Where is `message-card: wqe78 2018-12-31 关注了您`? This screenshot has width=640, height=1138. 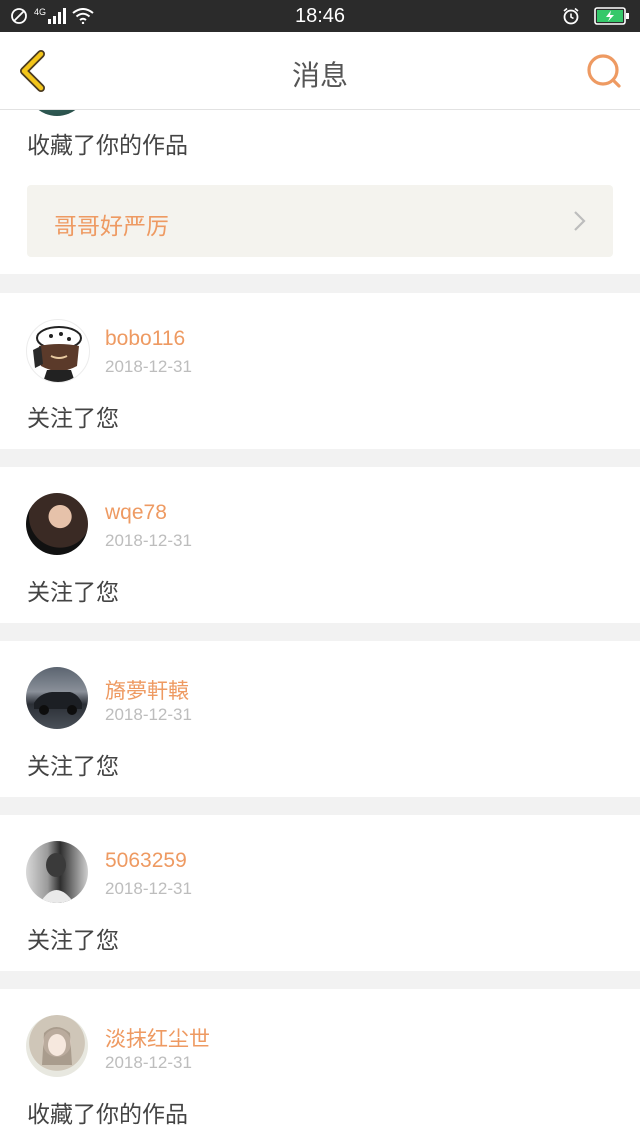 message-card: wqe78 2018-12-31 关注了您 is located at coordinates (320, 545).